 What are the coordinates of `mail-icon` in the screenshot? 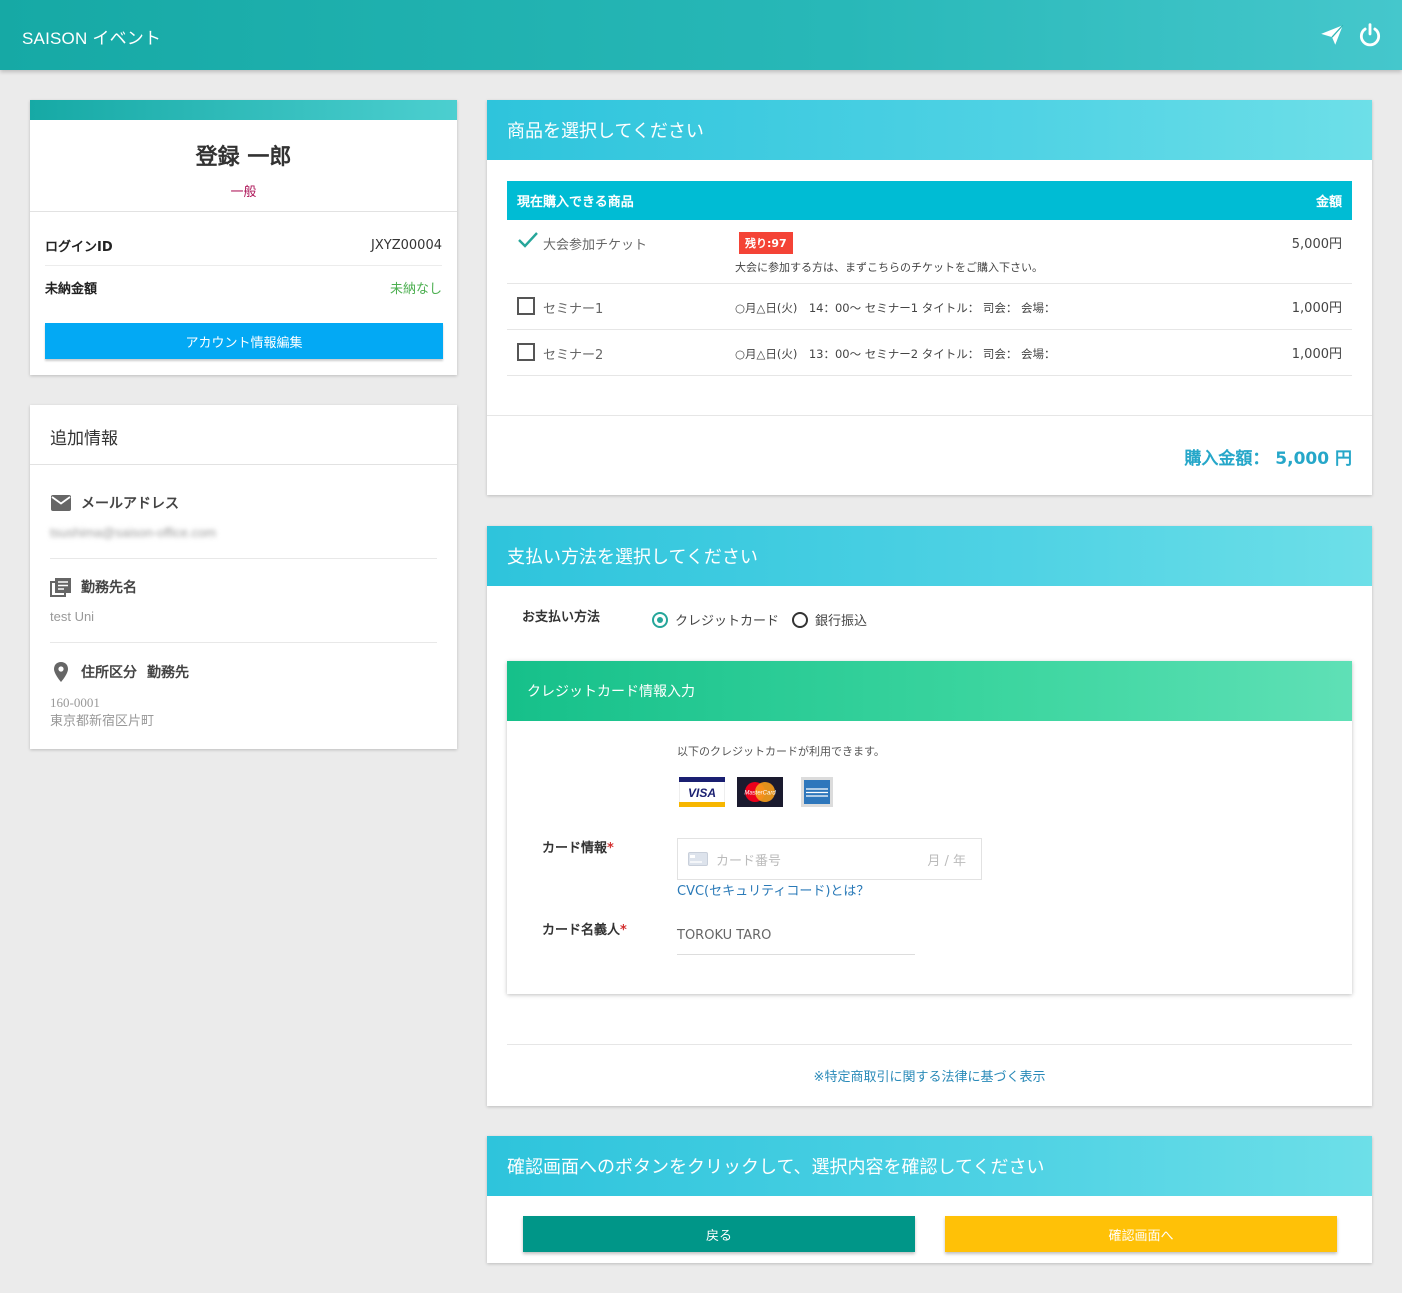 It's located at (61, 503).